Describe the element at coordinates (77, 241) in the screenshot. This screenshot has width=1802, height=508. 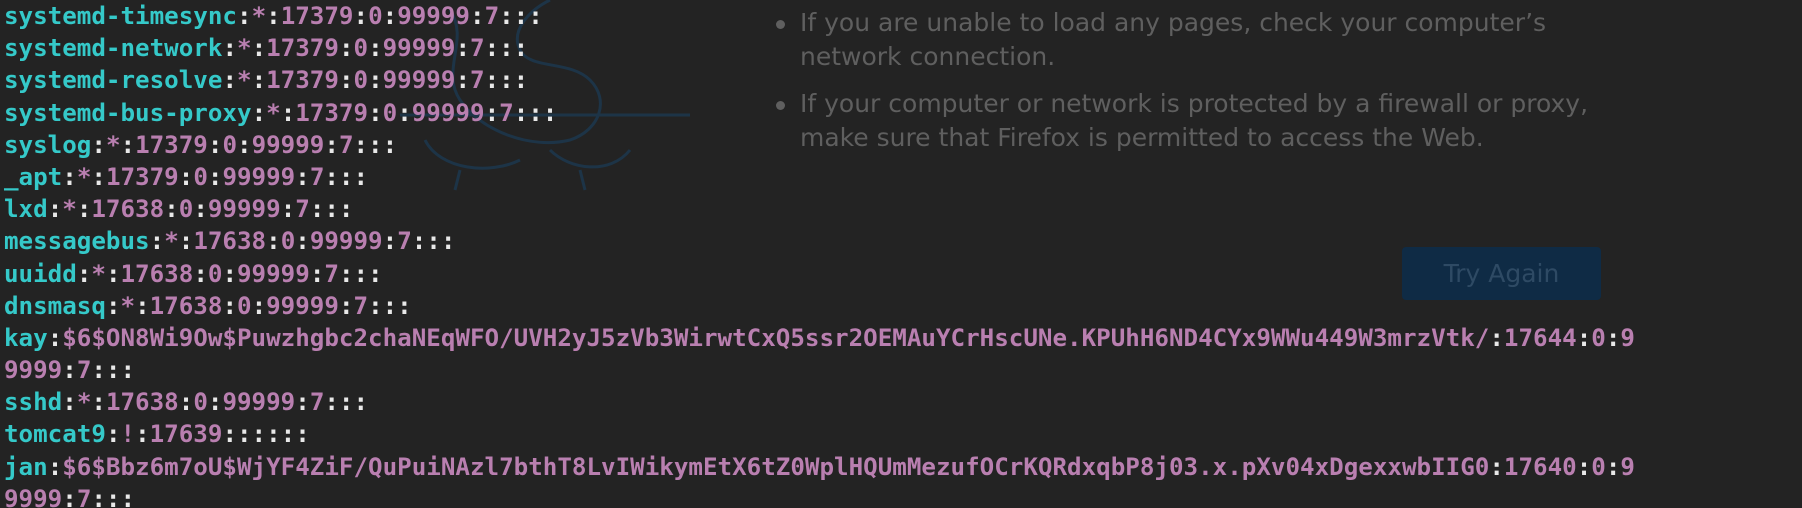
I see `shadow-username: messagebus` at that location.